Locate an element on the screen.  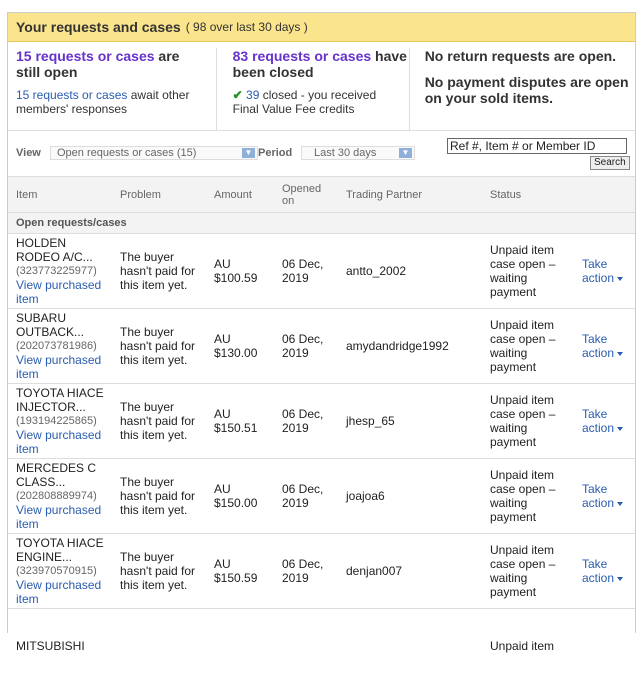
status-cell: Unpaid item is located at coordinates (528, 646).